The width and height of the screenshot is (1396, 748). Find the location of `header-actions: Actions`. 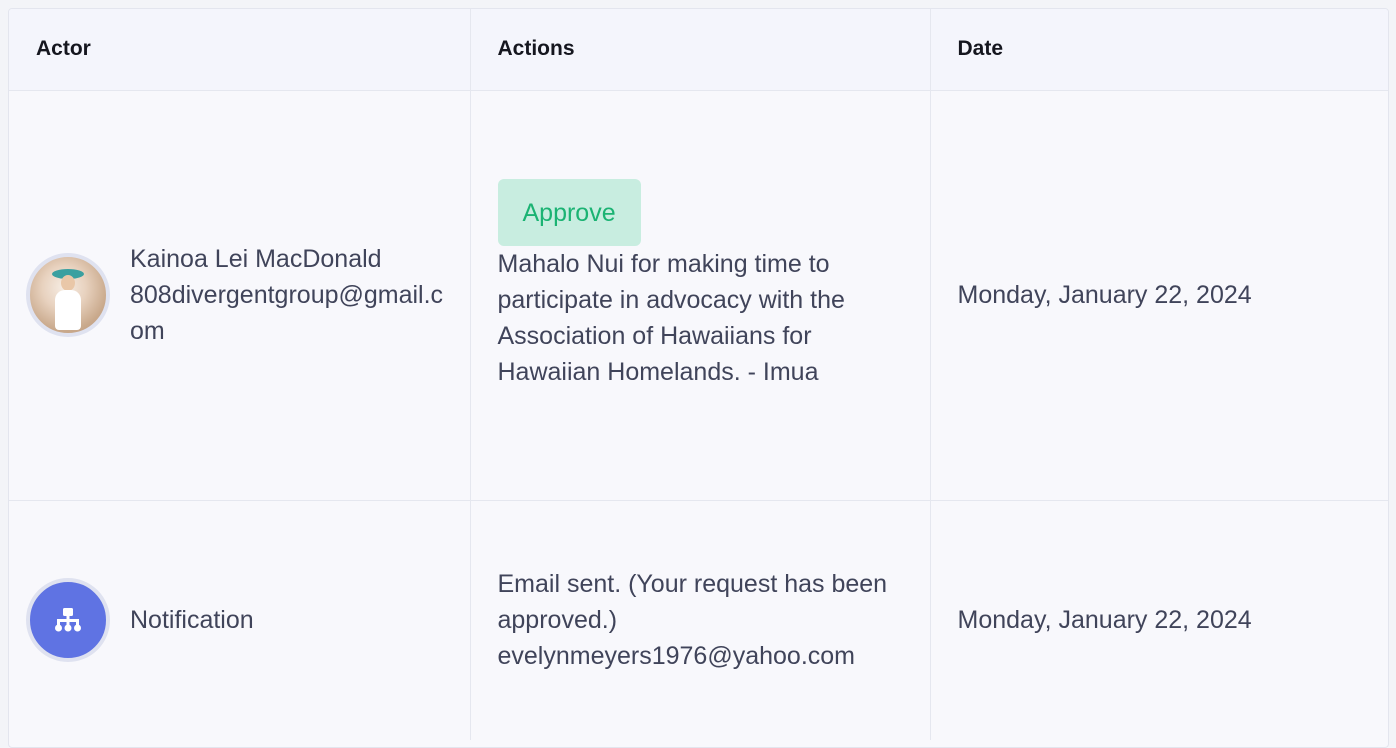

header-actions: Actions is located at coordinates (700, 50).